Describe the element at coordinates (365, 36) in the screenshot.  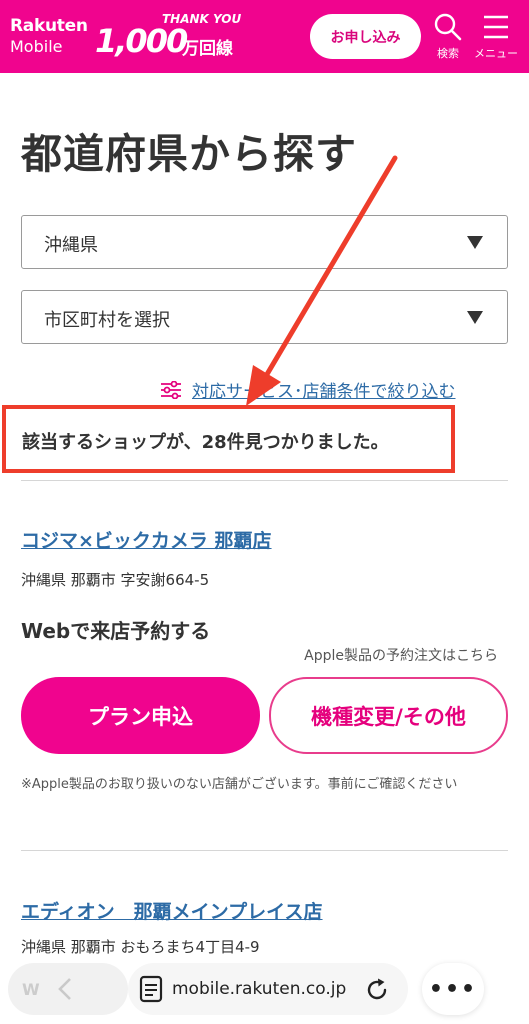
I see `apply-button: お申し込み` at that location.